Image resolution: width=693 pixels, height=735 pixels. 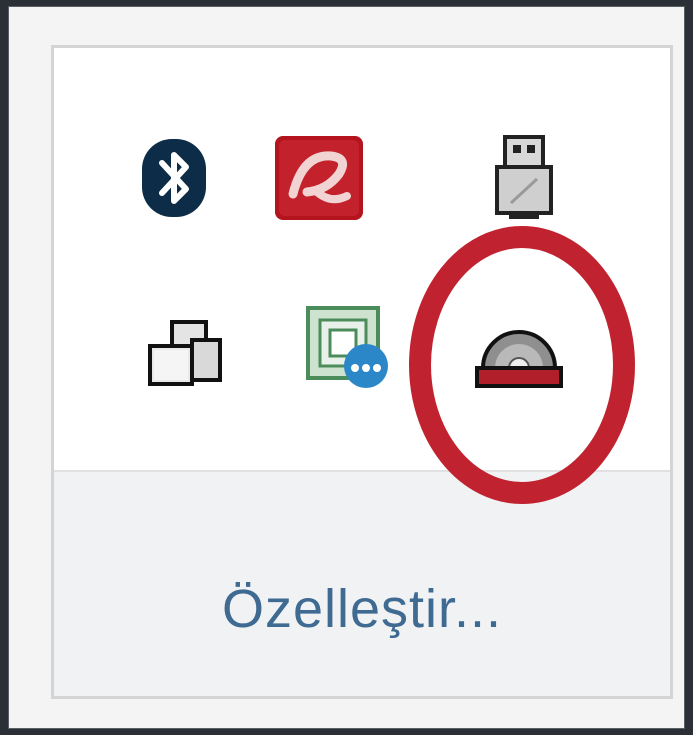 I want to click on virtual-desktops-icon, so click(x=184, y=353).